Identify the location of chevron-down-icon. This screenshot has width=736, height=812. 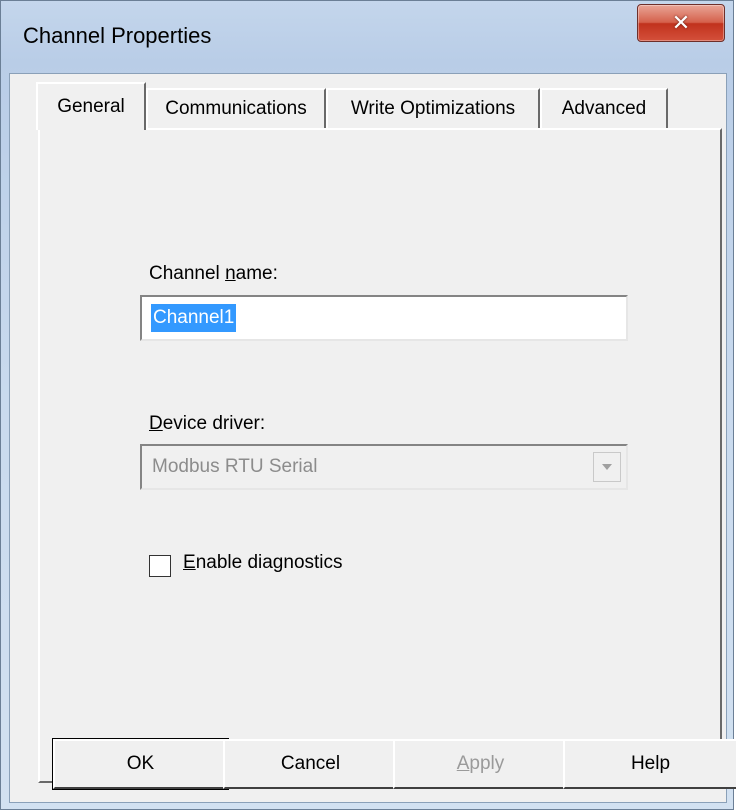
(607, 467).